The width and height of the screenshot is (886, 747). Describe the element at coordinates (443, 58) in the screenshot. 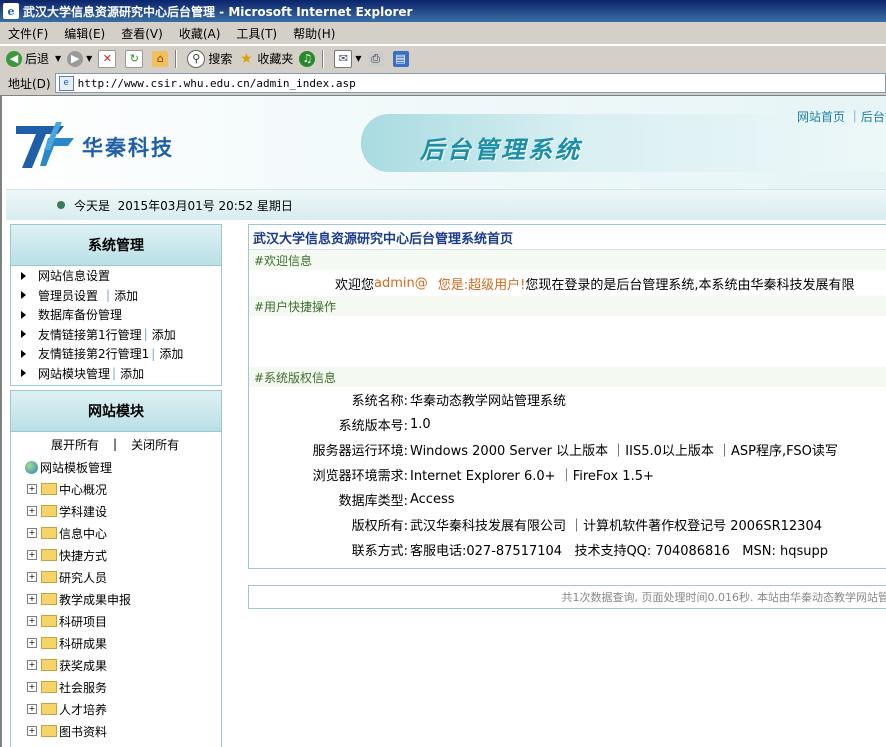

I see `toolbar: ◀ 后退 ▼ ▶ ▼ ✕ ↻ ⌂ ⚲ 搜索 ★ 收藏夹 ♫ ✉ ▼ ⎙ ▤` at that location.